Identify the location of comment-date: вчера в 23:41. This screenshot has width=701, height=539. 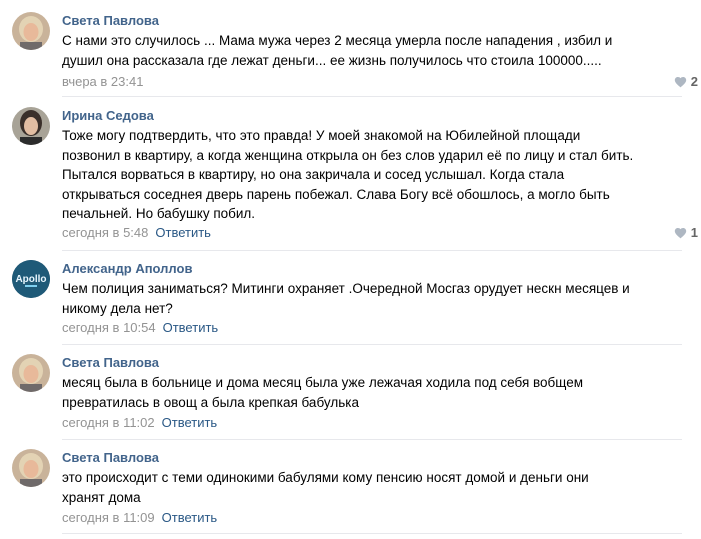
(102, 81).